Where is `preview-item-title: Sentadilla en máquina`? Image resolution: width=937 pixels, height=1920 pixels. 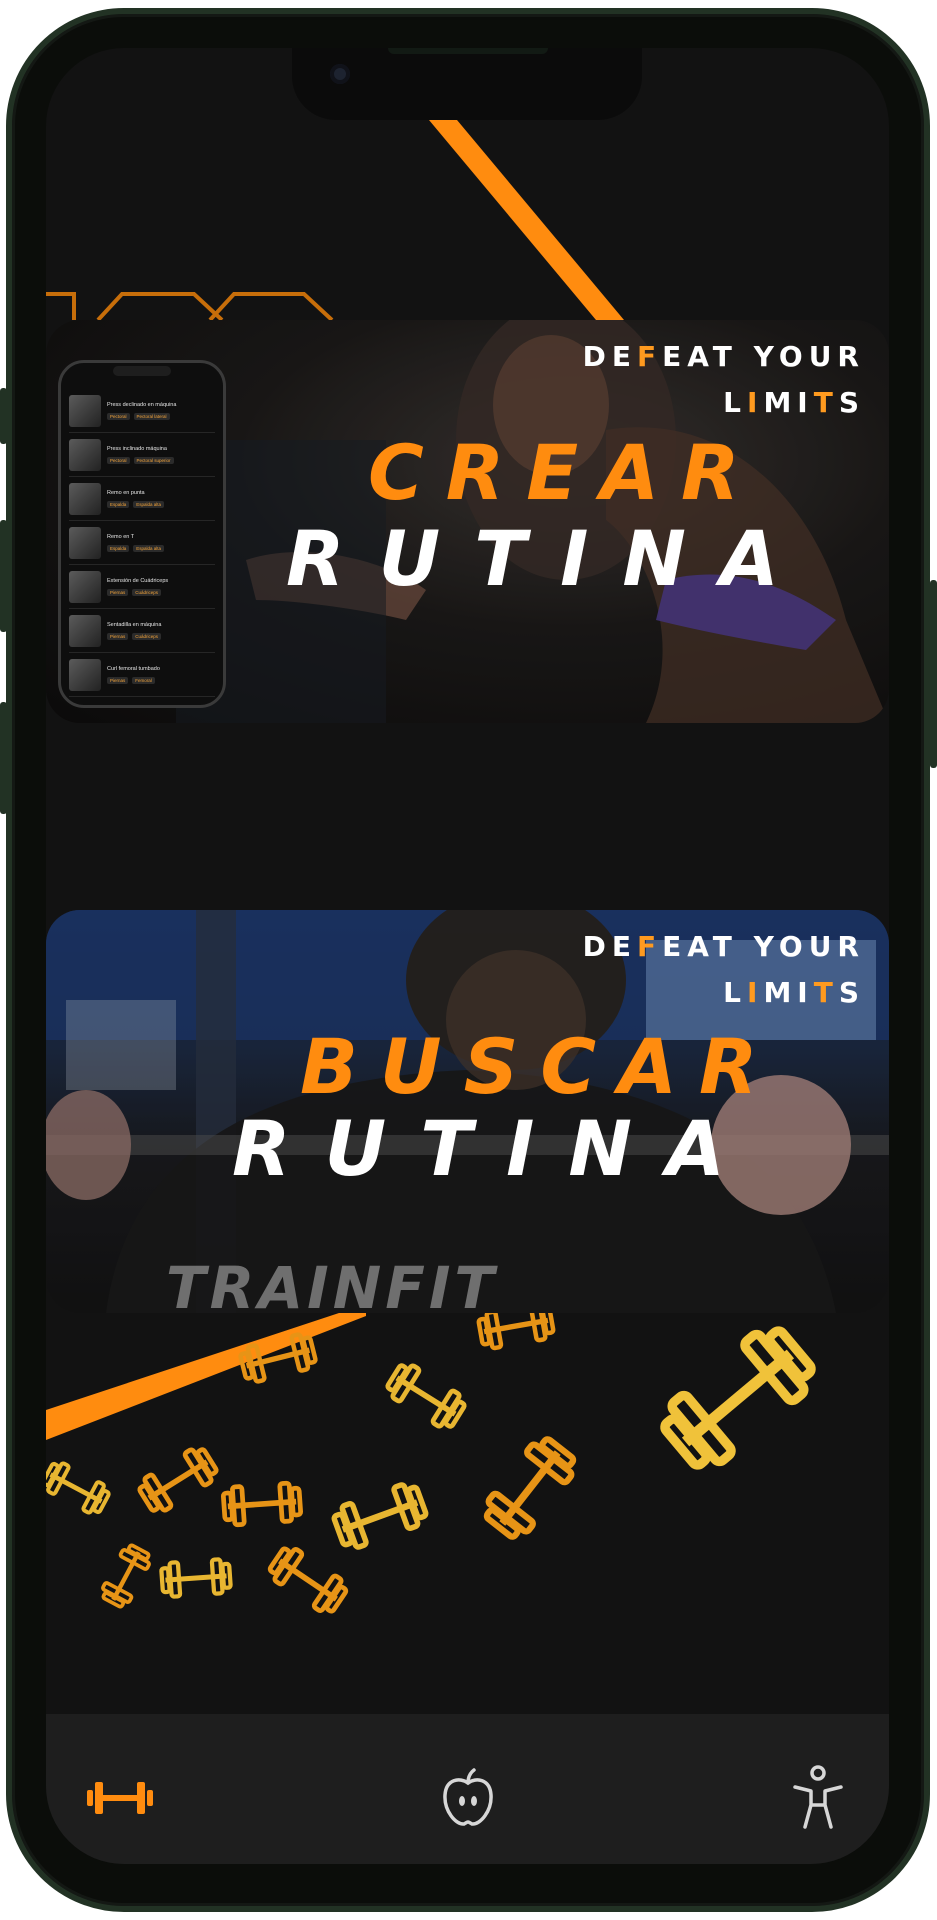 preview-item-title: Sentadilla en máquina is located at coordinates (134, 624).